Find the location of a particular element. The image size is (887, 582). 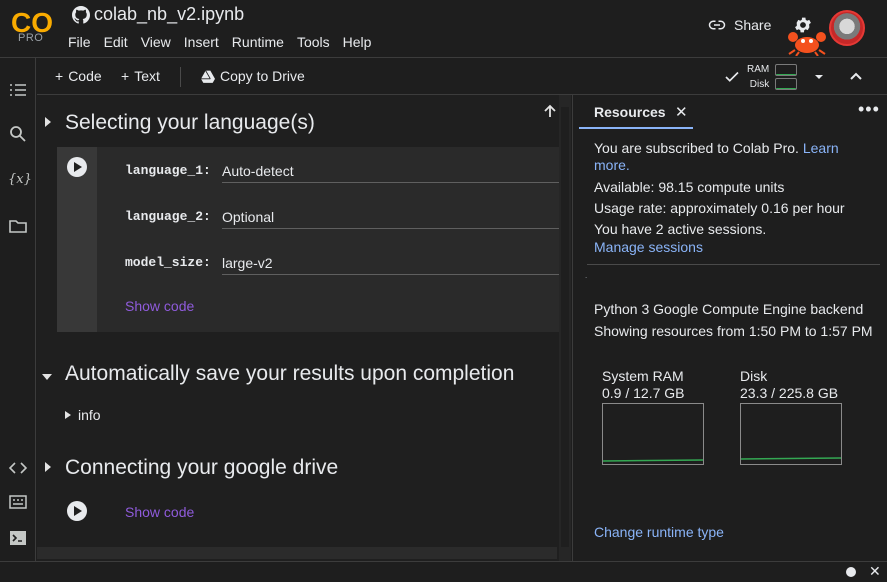

change-runtime-link: Change runtime type is located at coordinates (659, 532).